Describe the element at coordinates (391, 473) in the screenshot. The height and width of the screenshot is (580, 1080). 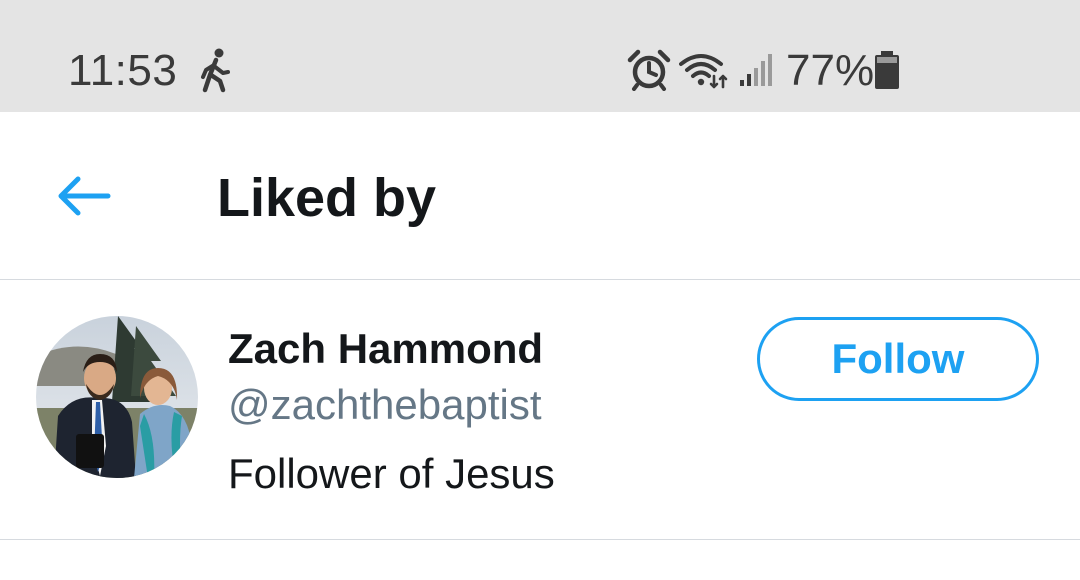
I see `user-bio: Follower of Jesus` at that location.